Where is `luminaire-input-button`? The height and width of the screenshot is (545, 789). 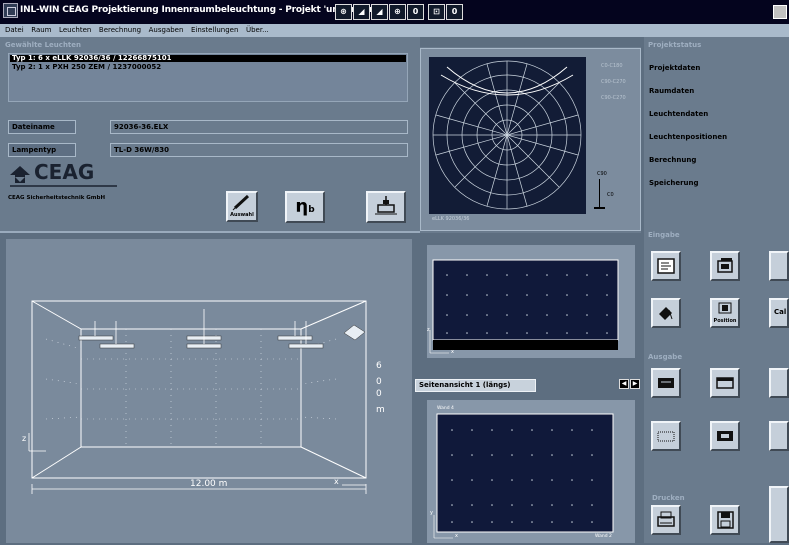 luminaire-input-button is located at coordinates (725, 266).